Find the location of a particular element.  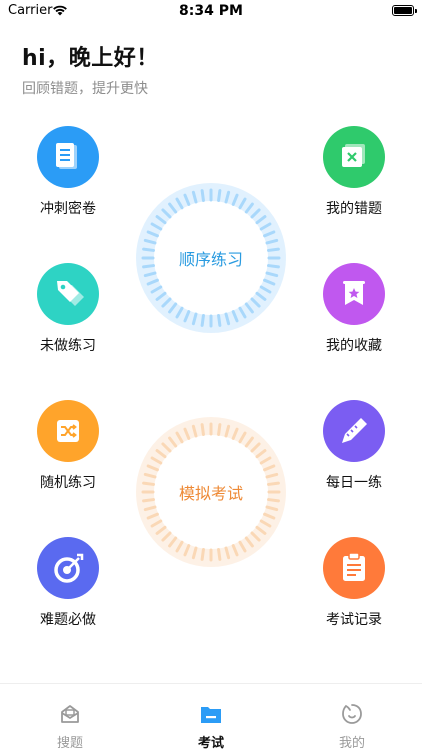

tab-label: 搜题 is located at coordinates (69, 743).